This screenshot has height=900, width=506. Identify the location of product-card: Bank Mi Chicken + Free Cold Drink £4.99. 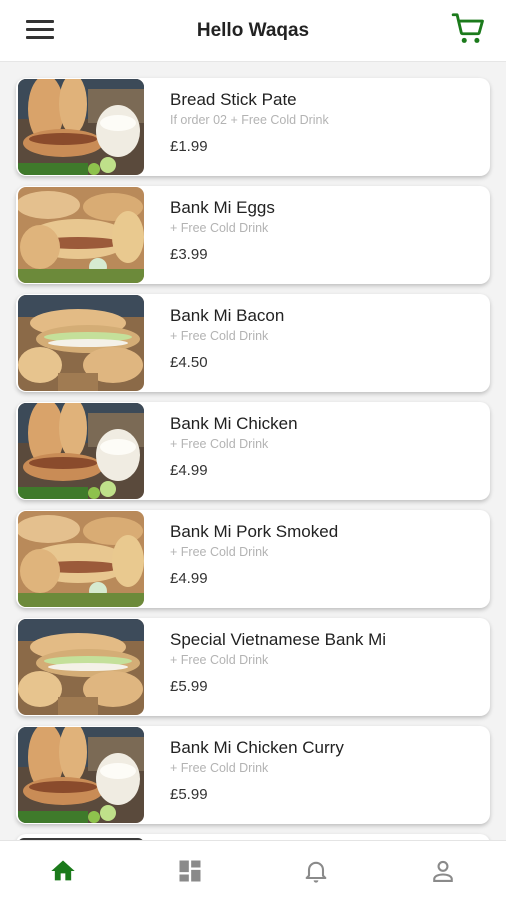
(253, 451).